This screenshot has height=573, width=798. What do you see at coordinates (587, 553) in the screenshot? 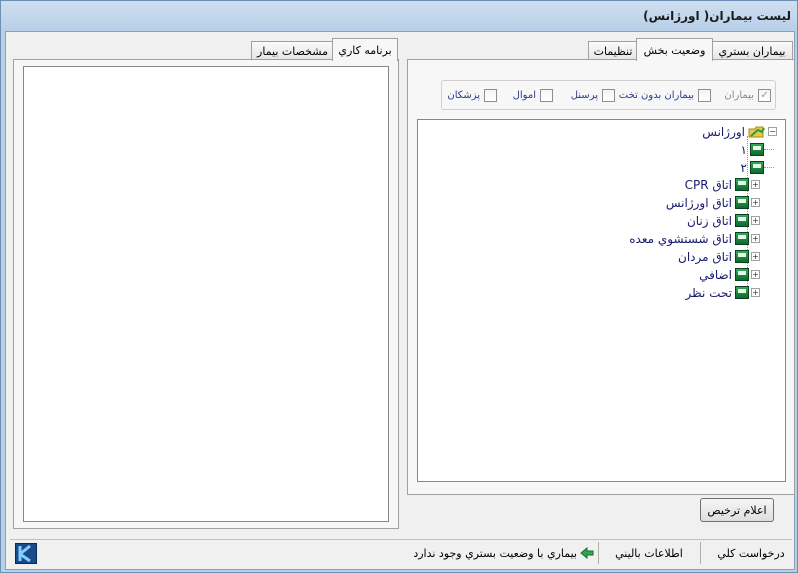
I see `green-arrow-icon` at bounding box center [587, 553].